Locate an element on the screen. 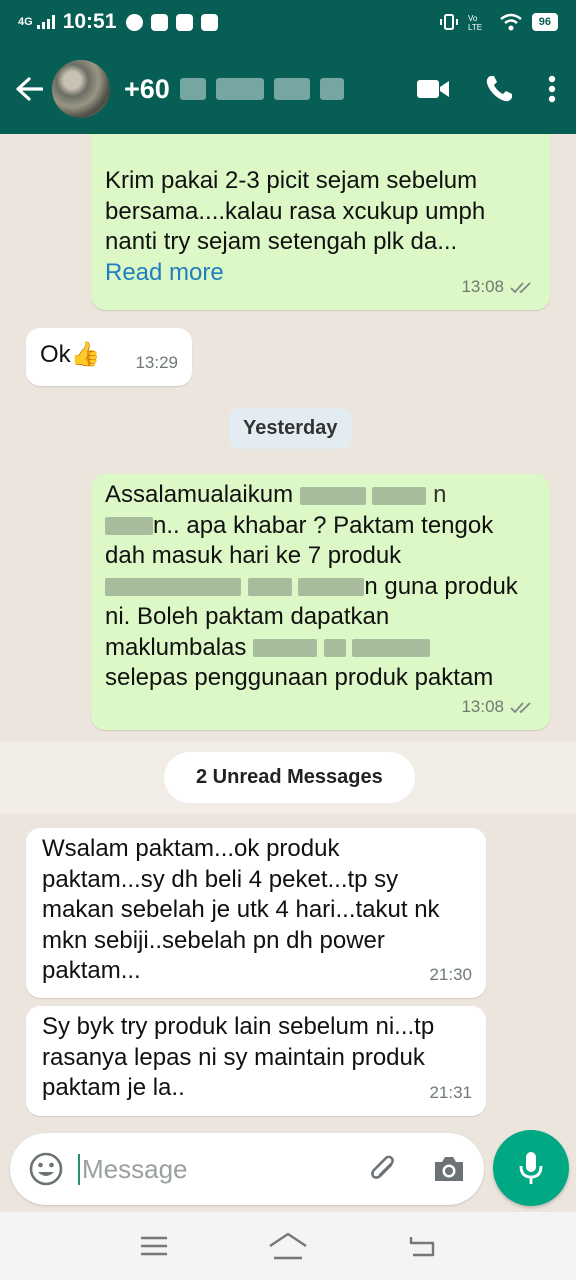 The width and height of the screenshot is (576, 1280). battery-level: 96 is located at coordinates (544, 22).